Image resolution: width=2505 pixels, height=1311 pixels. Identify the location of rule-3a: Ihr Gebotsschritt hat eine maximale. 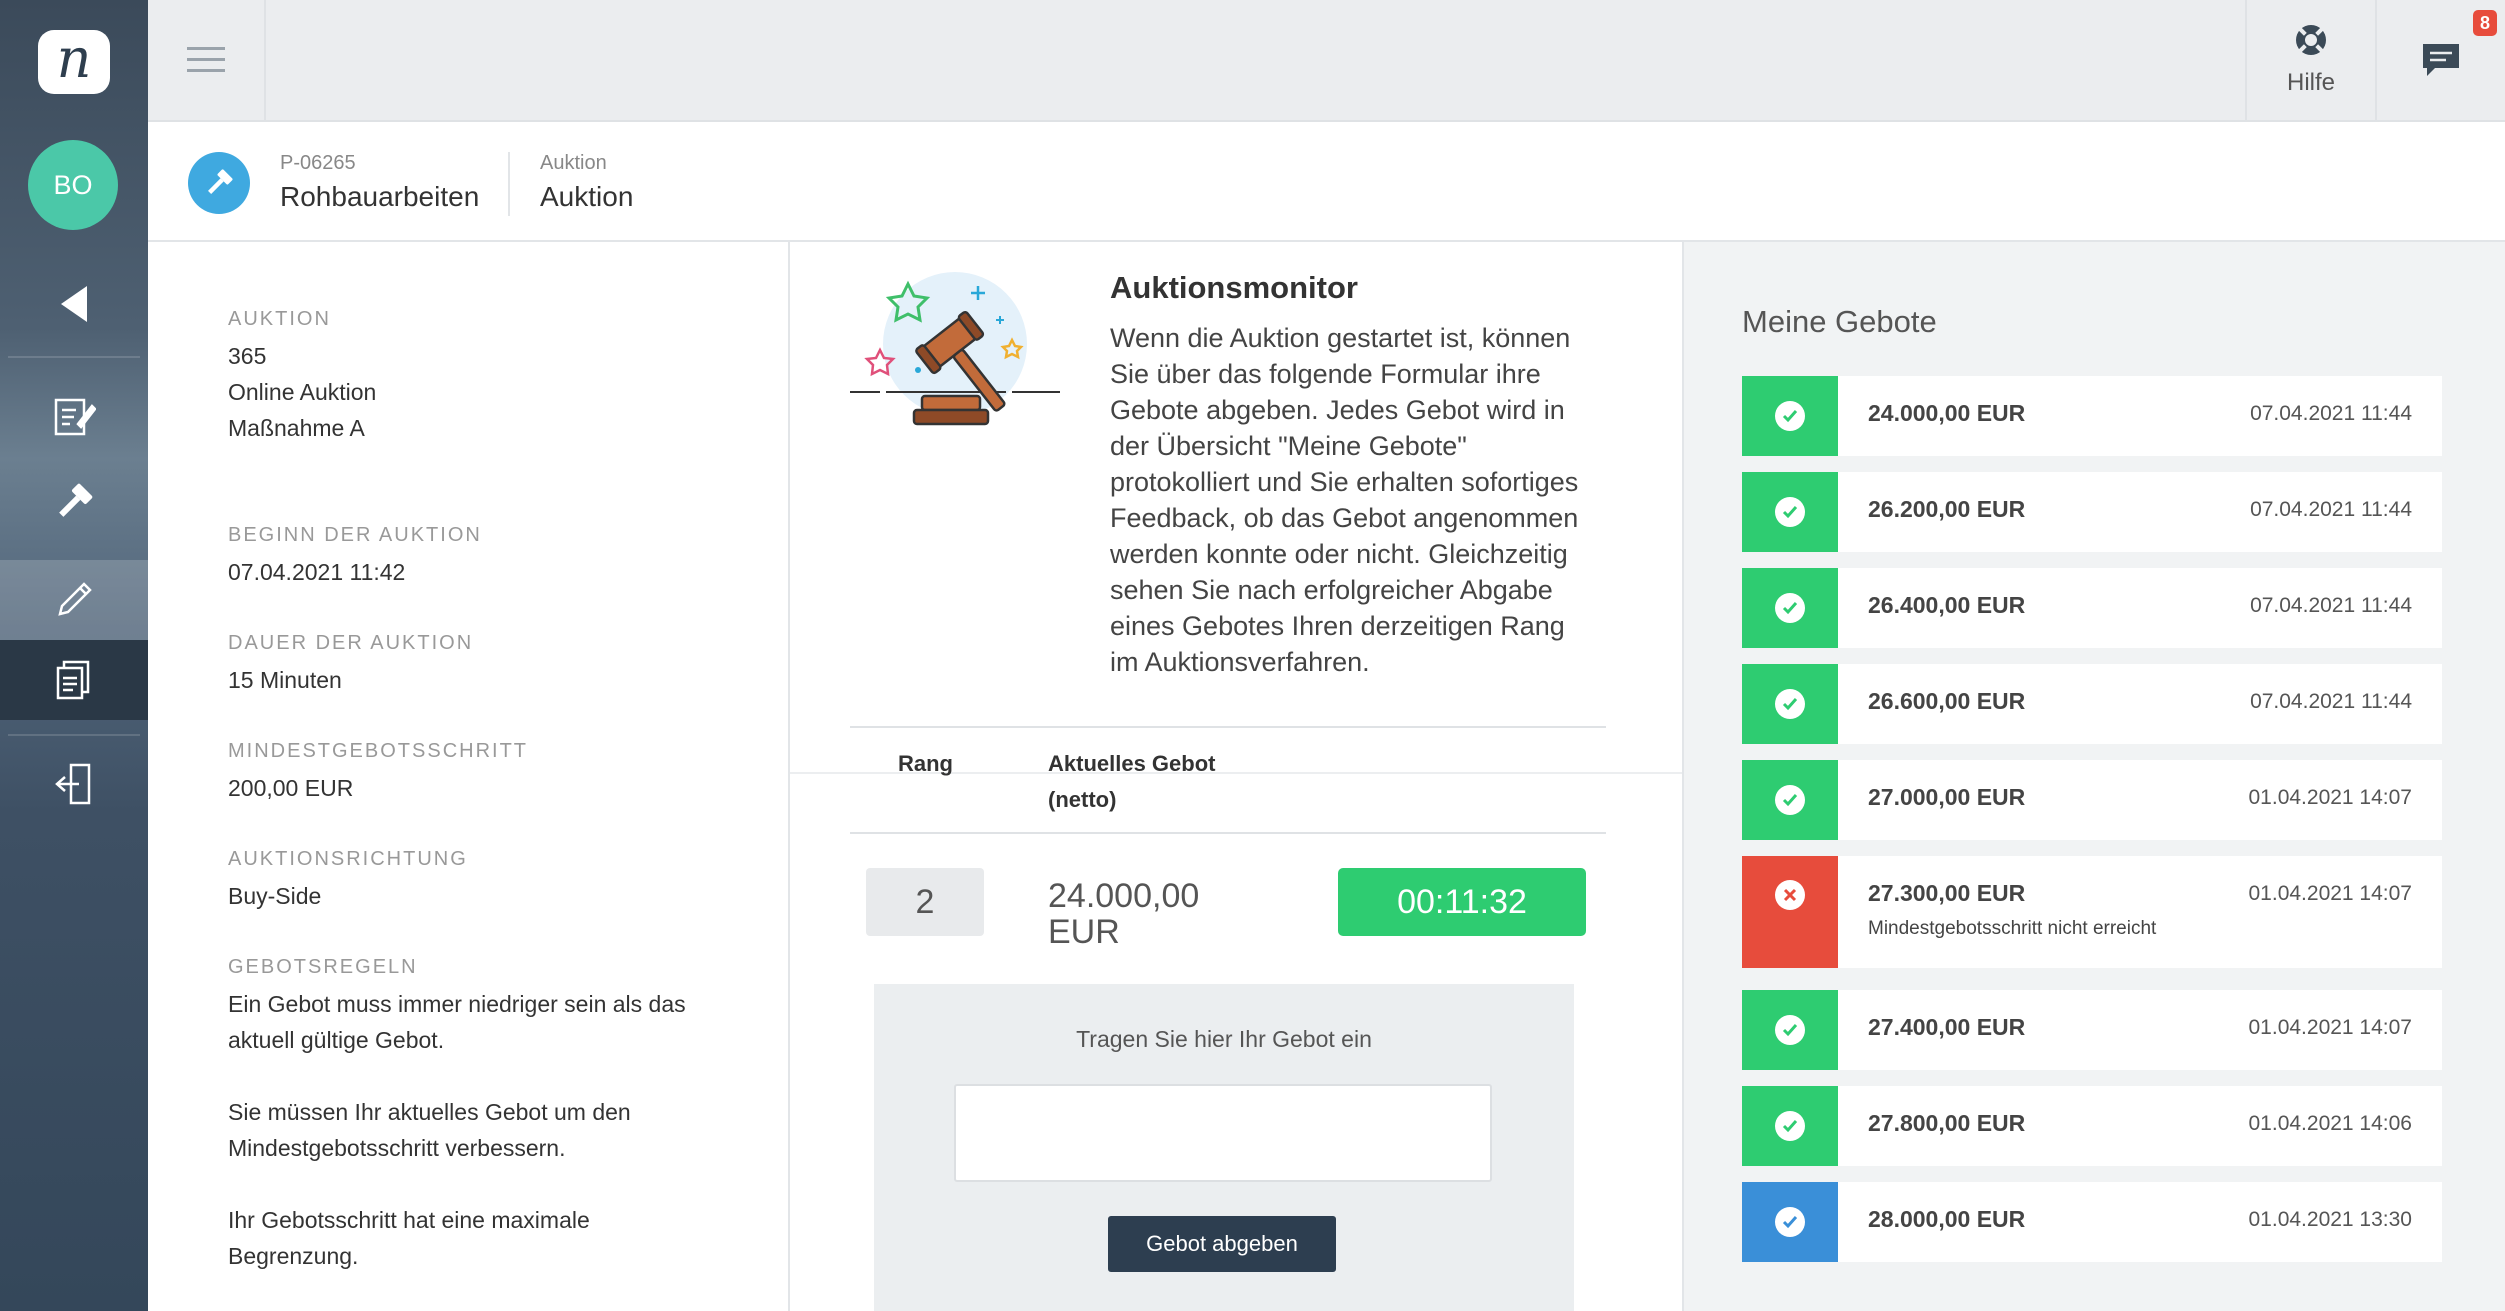
(409, 1220).